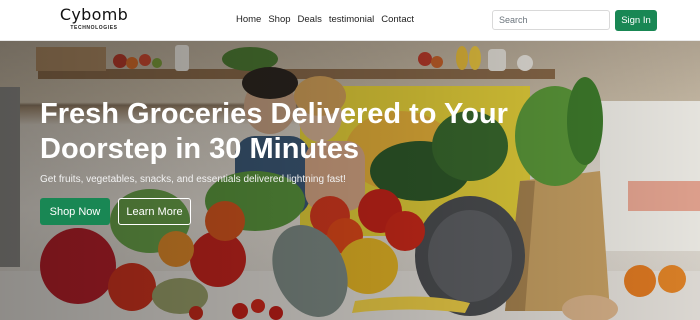 Image resolution: width=700 pixels, height=320 pixels. What do you see at coordinates (551, 20) in the screenshot?
I see `search-input` at bounding box center [551, 20].